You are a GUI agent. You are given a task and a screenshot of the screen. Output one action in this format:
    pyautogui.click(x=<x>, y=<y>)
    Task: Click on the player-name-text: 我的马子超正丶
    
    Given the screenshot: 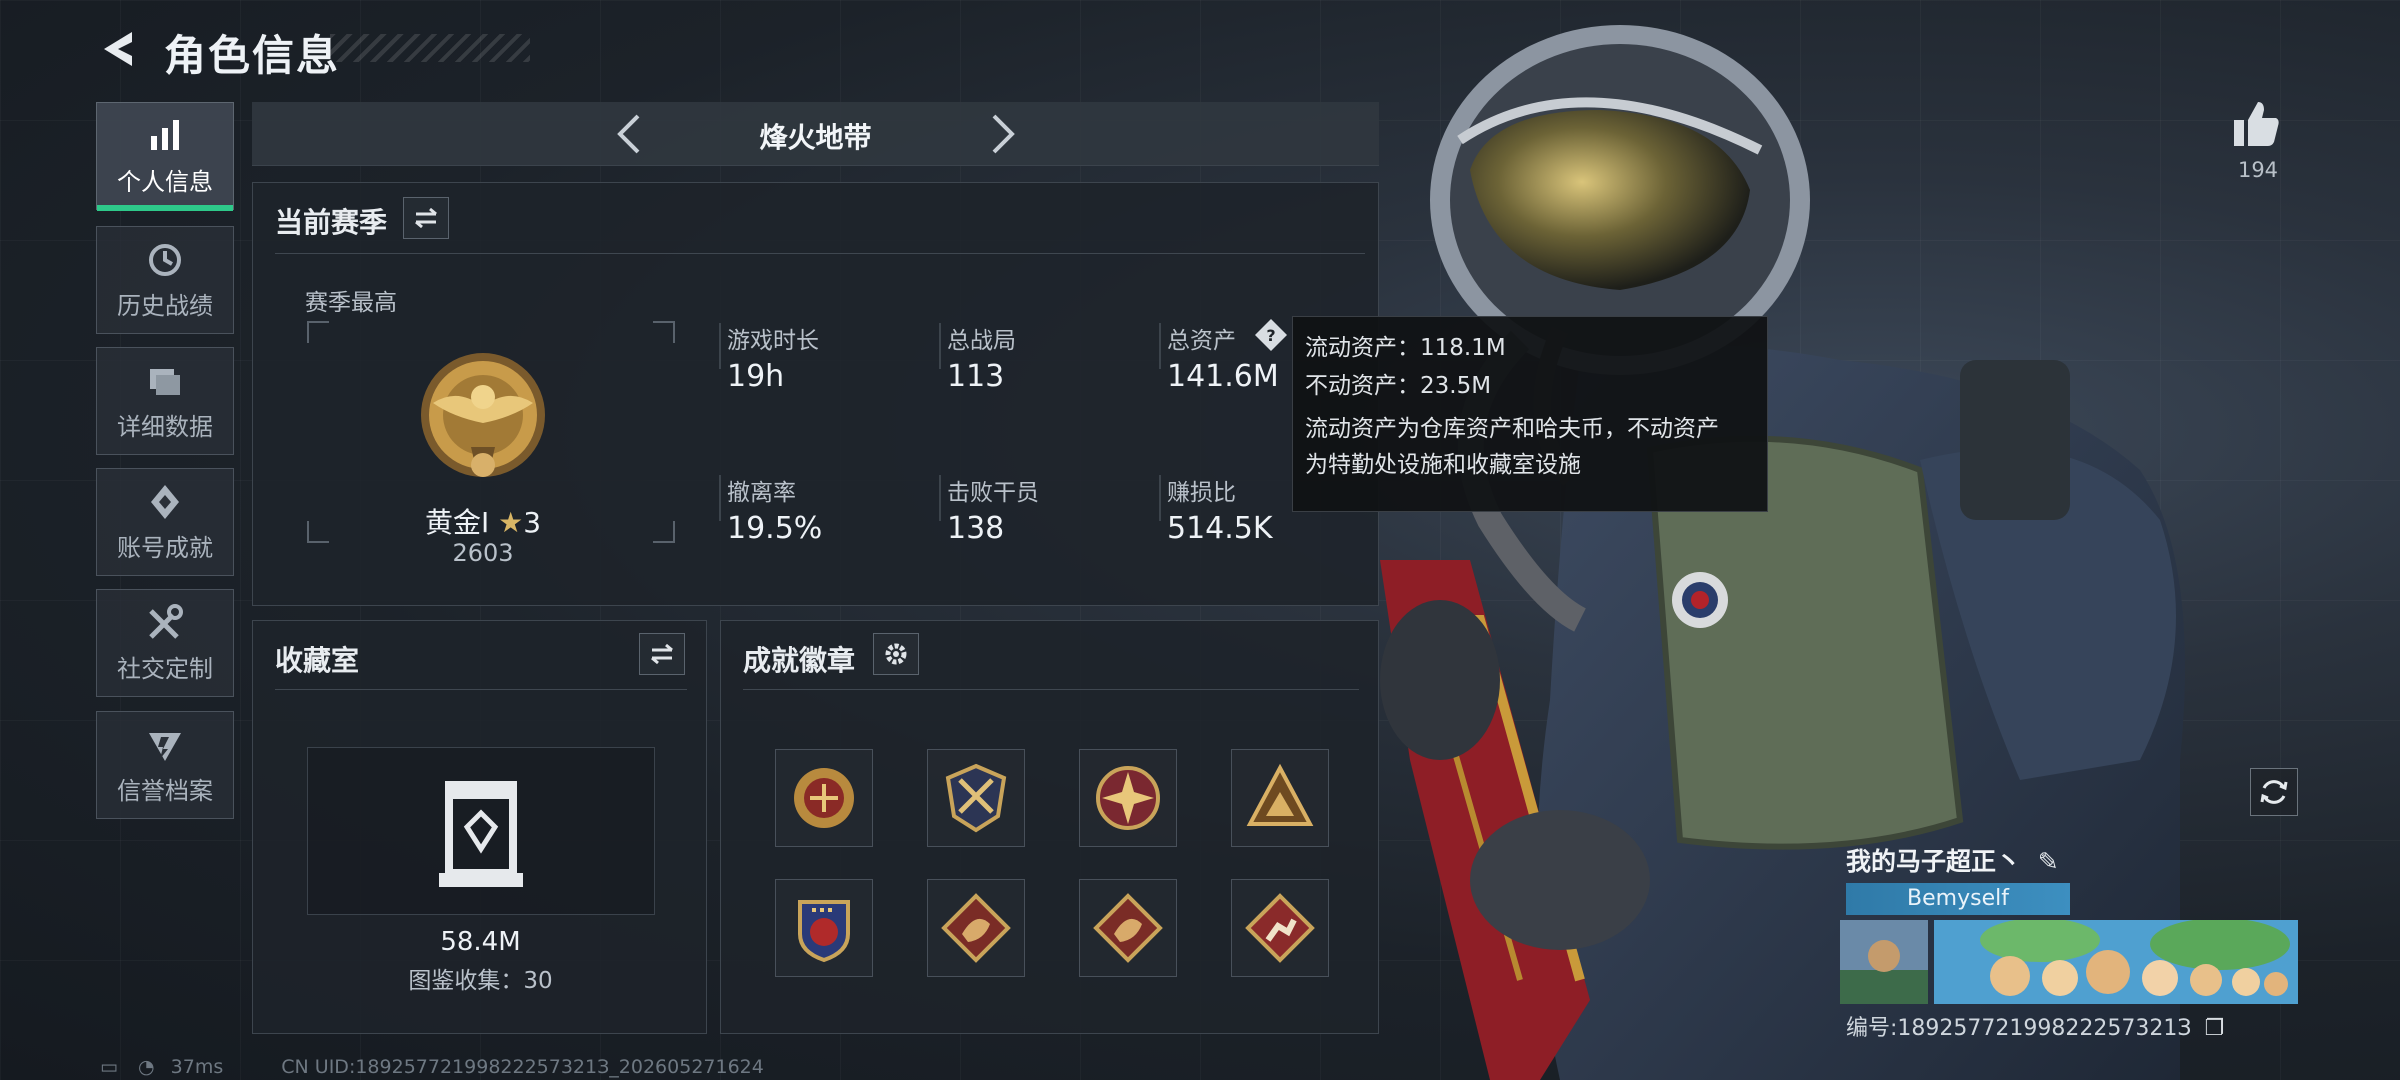 What is the action you would take?
    pyautogui.click(x=1934, y=861)
    